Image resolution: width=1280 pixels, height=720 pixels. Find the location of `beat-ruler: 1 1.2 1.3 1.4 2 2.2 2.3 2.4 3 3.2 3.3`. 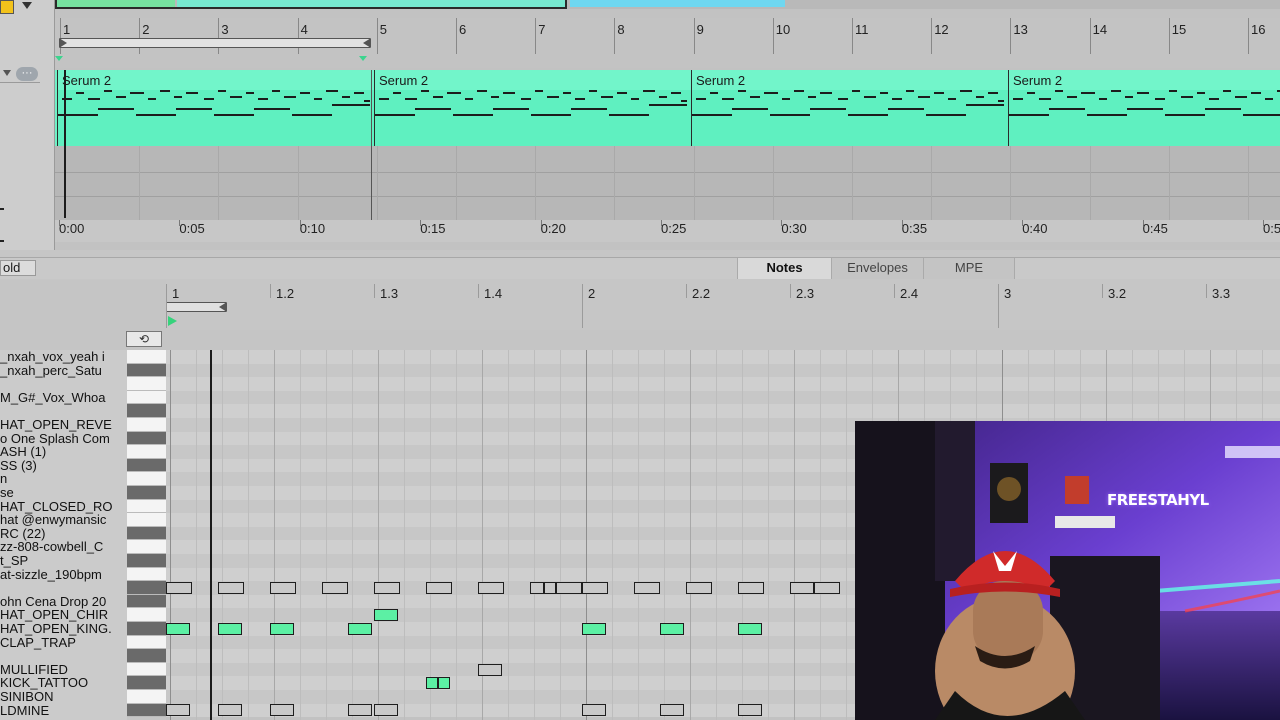

beat-ruler: 1 1.2 1.3 1.4 2 2.2 2.3 2.4 3 3.2 3.3 is located at coordinates (723, 305).